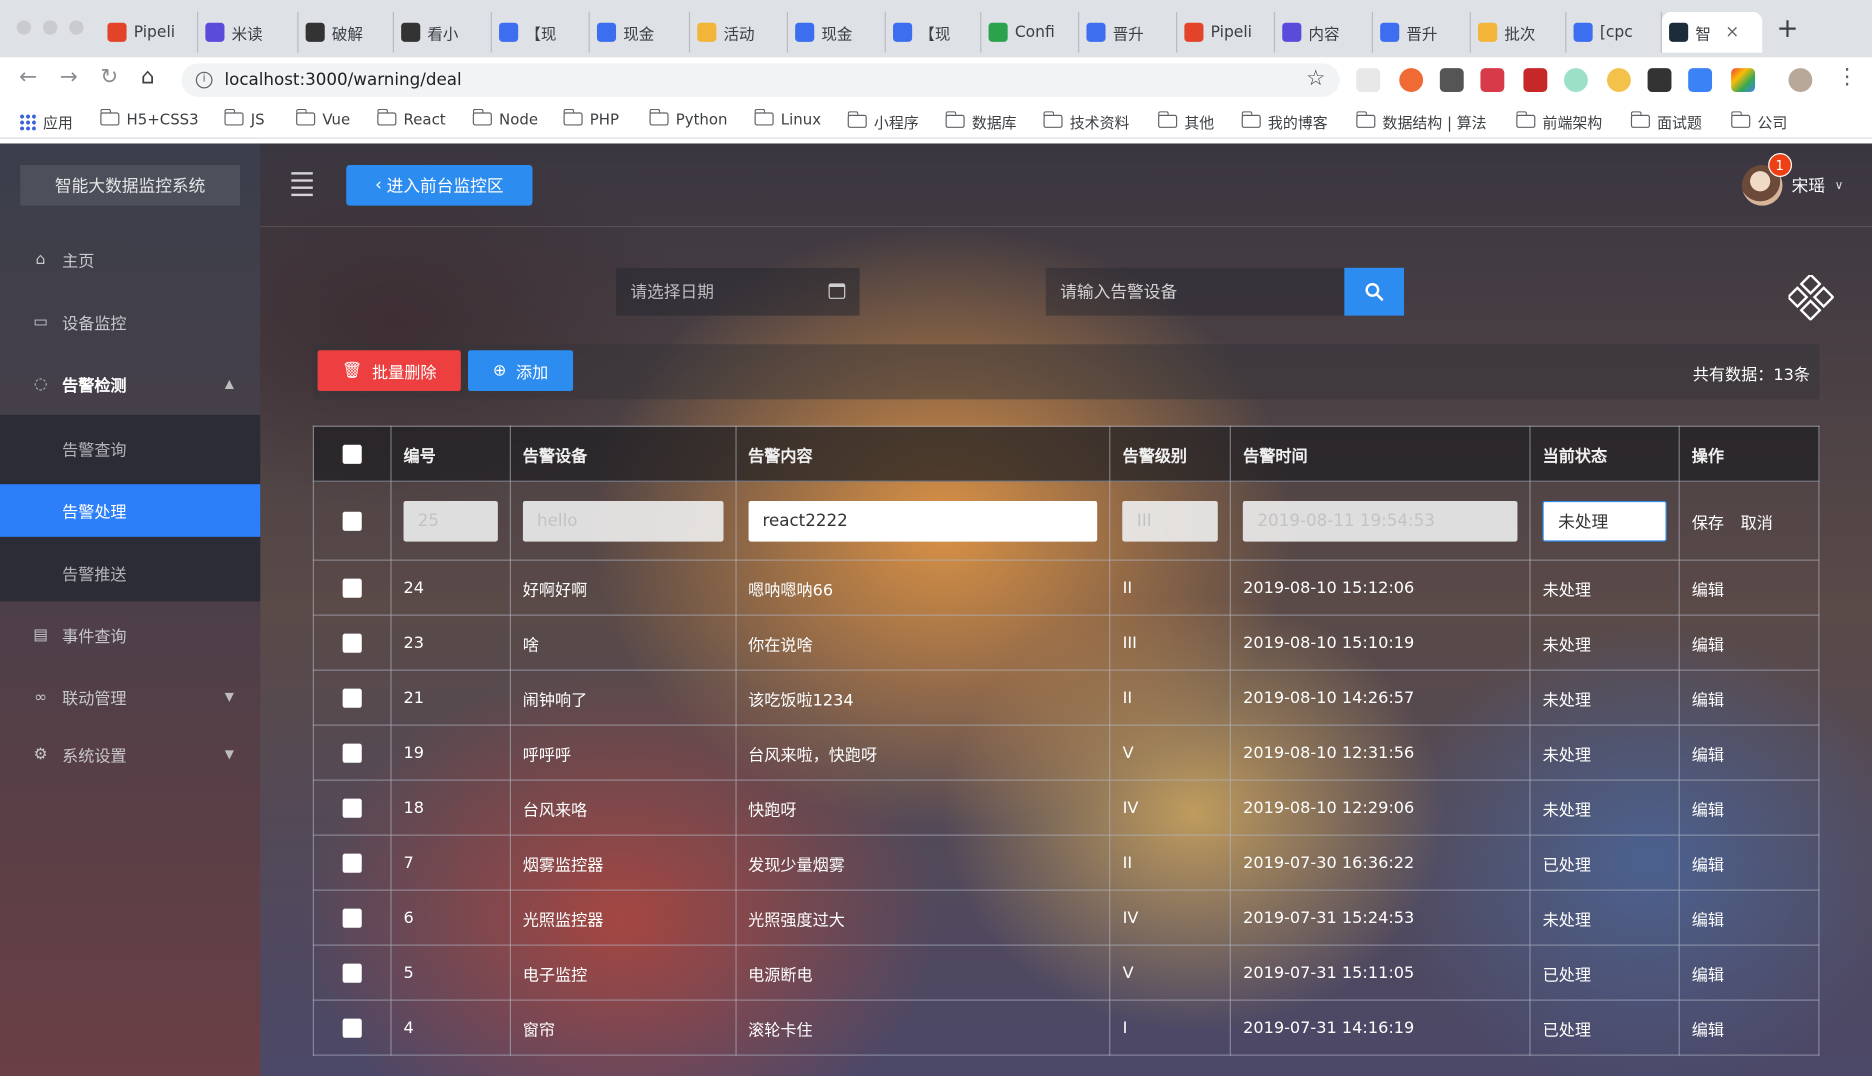  Describe the element at coordinates (1666, 121) in the screenshot. I see `bookmark-folder: 面试题` at that location.